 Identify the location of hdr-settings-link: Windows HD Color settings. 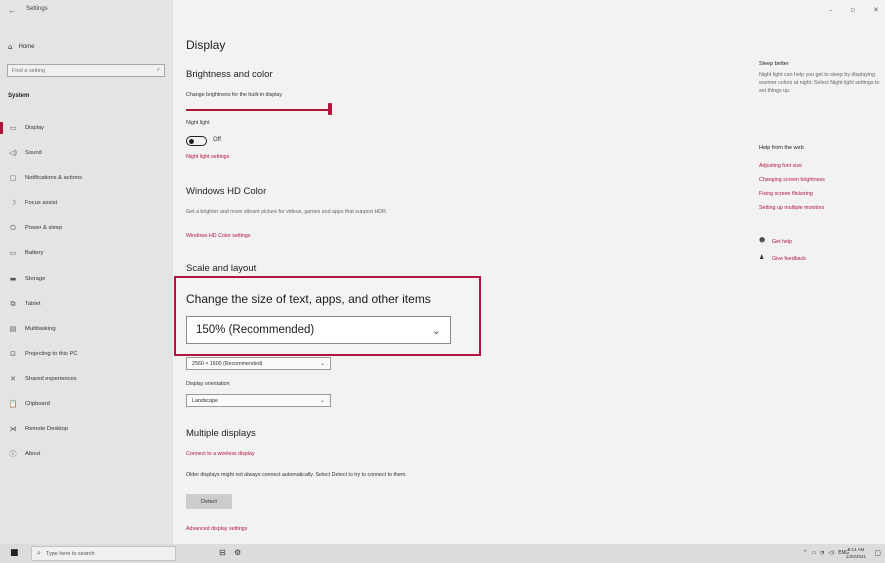
(218, 236).